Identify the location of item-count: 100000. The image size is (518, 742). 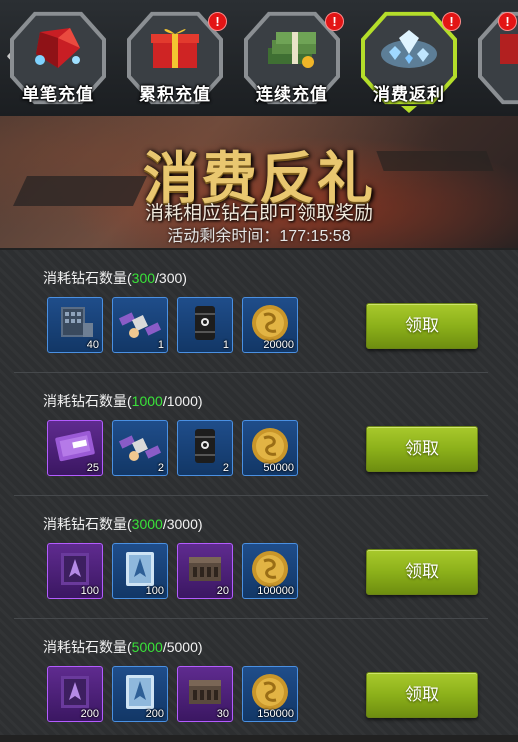
(275, 591).